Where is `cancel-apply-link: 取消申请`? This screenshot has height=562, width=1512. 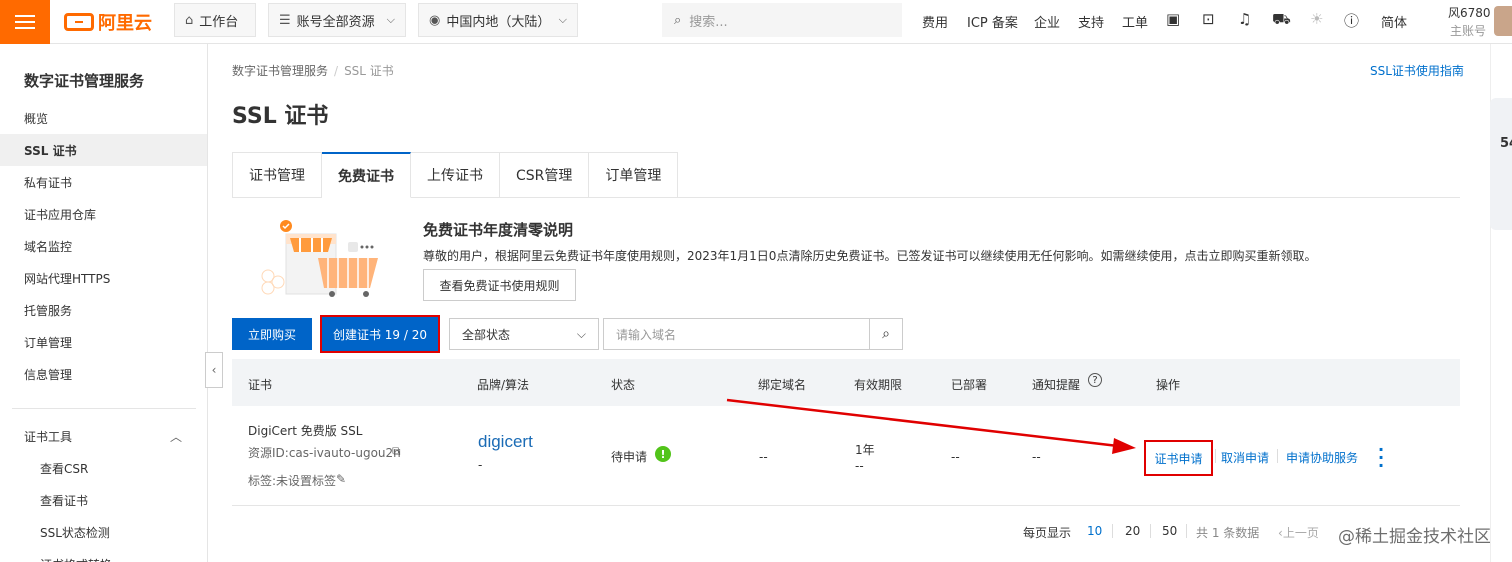 cancel-apply-link: 取消申请 is located at coordinates (1245, 457).